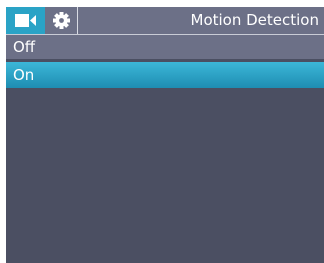 Image resolution: width=324 pixels, height=263 pixels. I want to click on menu-item-off: Off, so click(165, 47).